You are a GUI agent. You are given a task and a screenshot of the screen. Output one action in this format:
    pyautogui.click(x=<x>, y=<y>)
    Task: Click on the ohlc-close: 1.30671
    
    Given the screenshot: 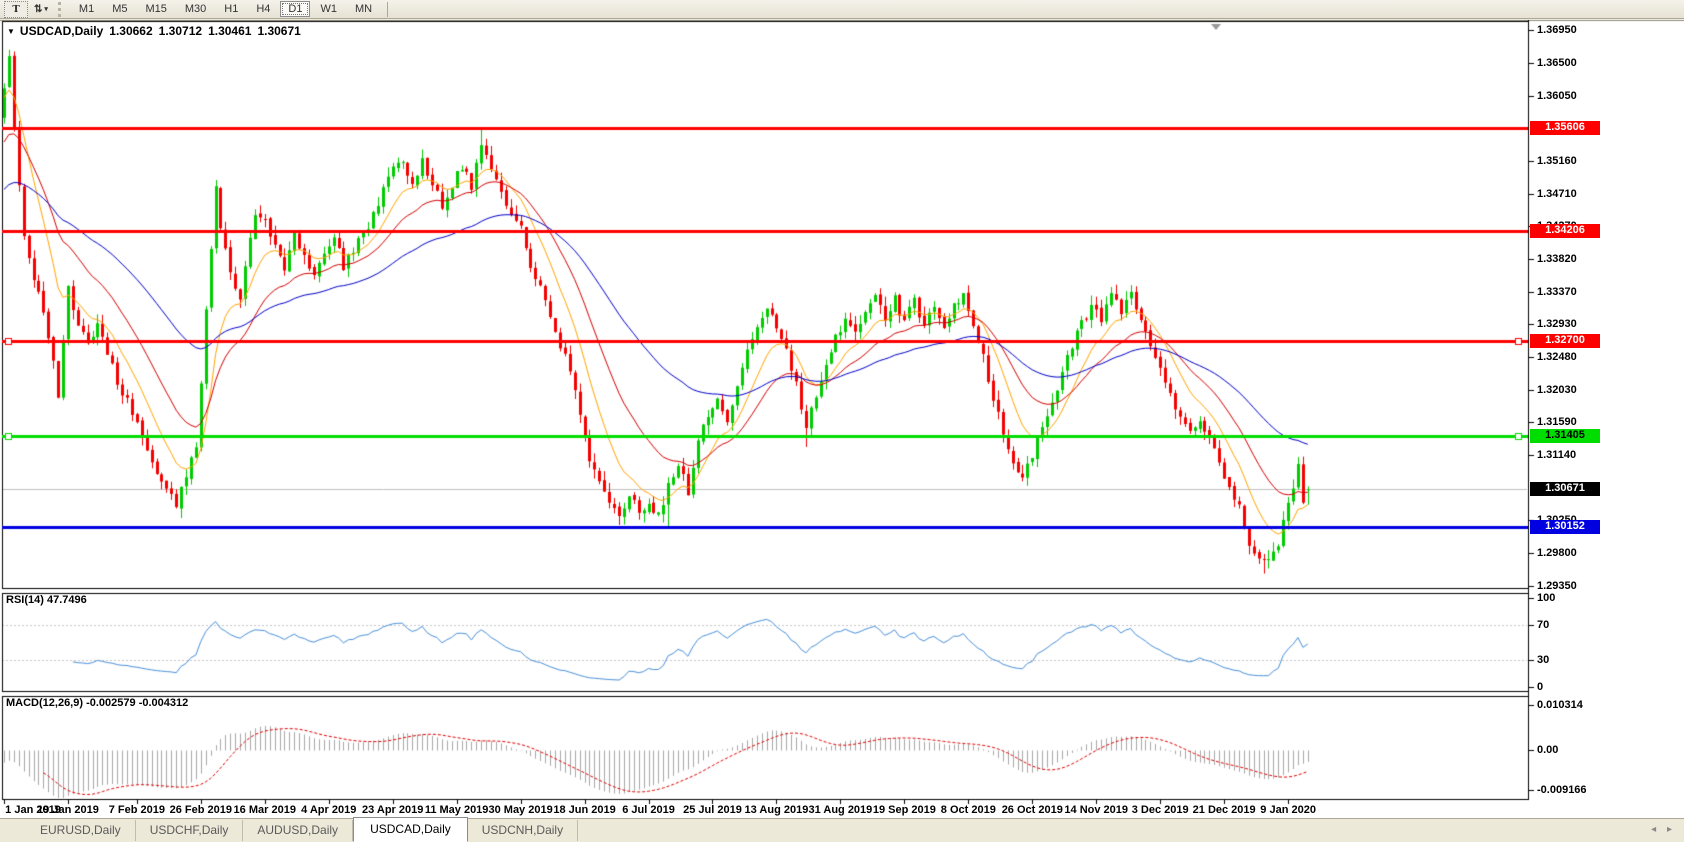 What is the action you would take?
    pyautogui.click(x=279, y=31)
    